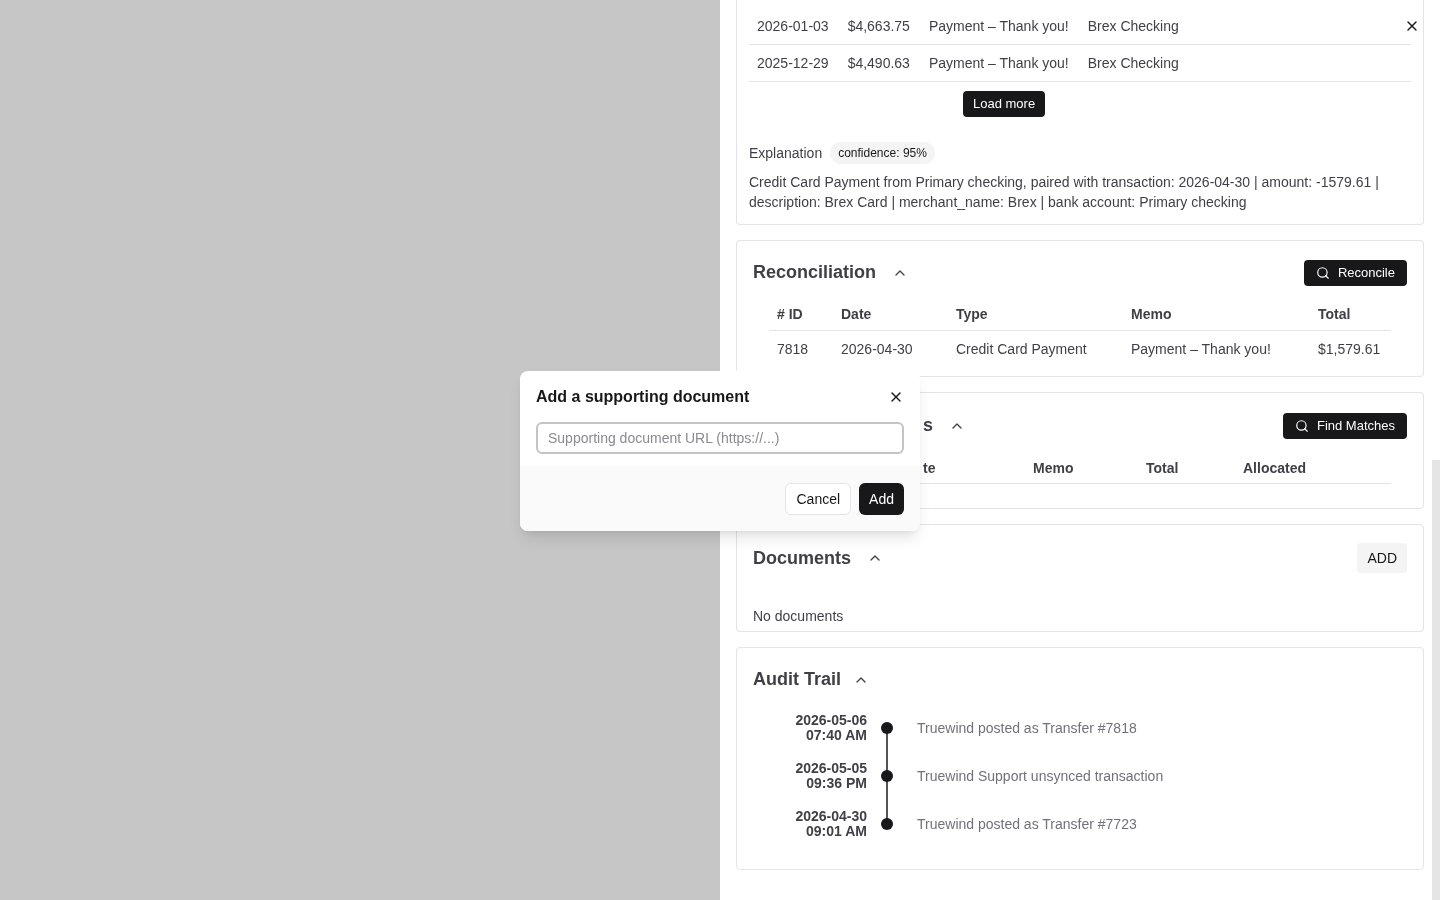 This screenshot has height=900, width=1440. What do you see at coordinates (836, 831) in the screenshot?
I see `event-time: 09:01 AM` at bounding box center [836, 831].